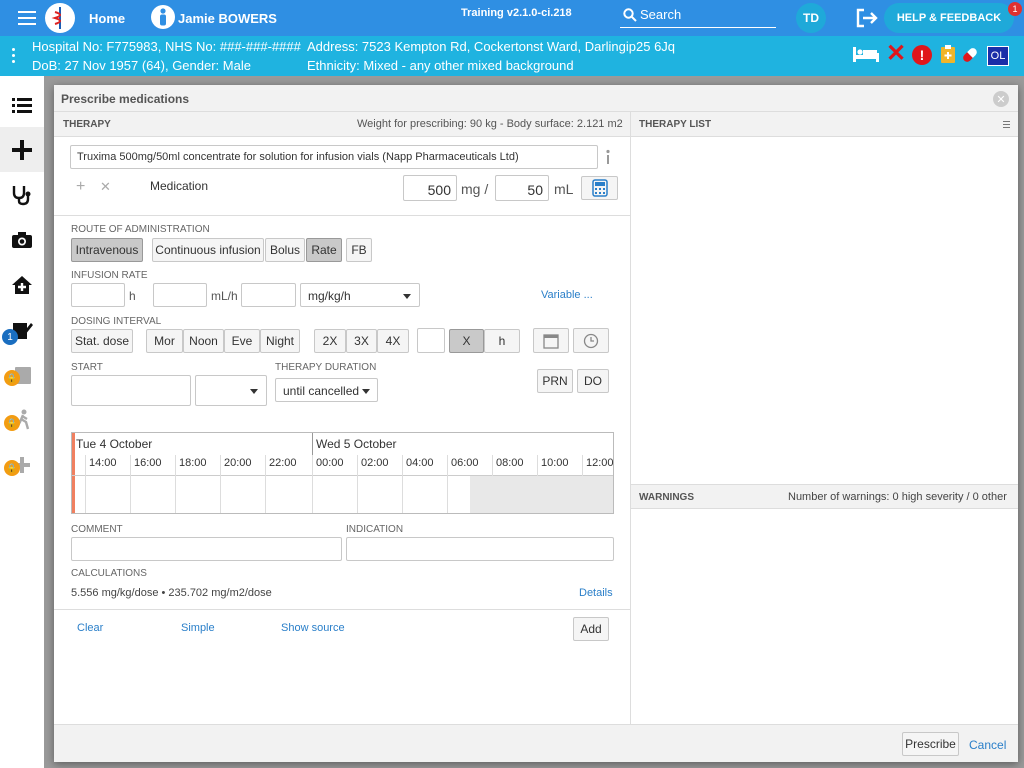  Describe the element at coordinates (141, 65) in the screenshot. I see `patient-dob: DoB: 27 Nov 1957 (64), Gender: Male` at that location.